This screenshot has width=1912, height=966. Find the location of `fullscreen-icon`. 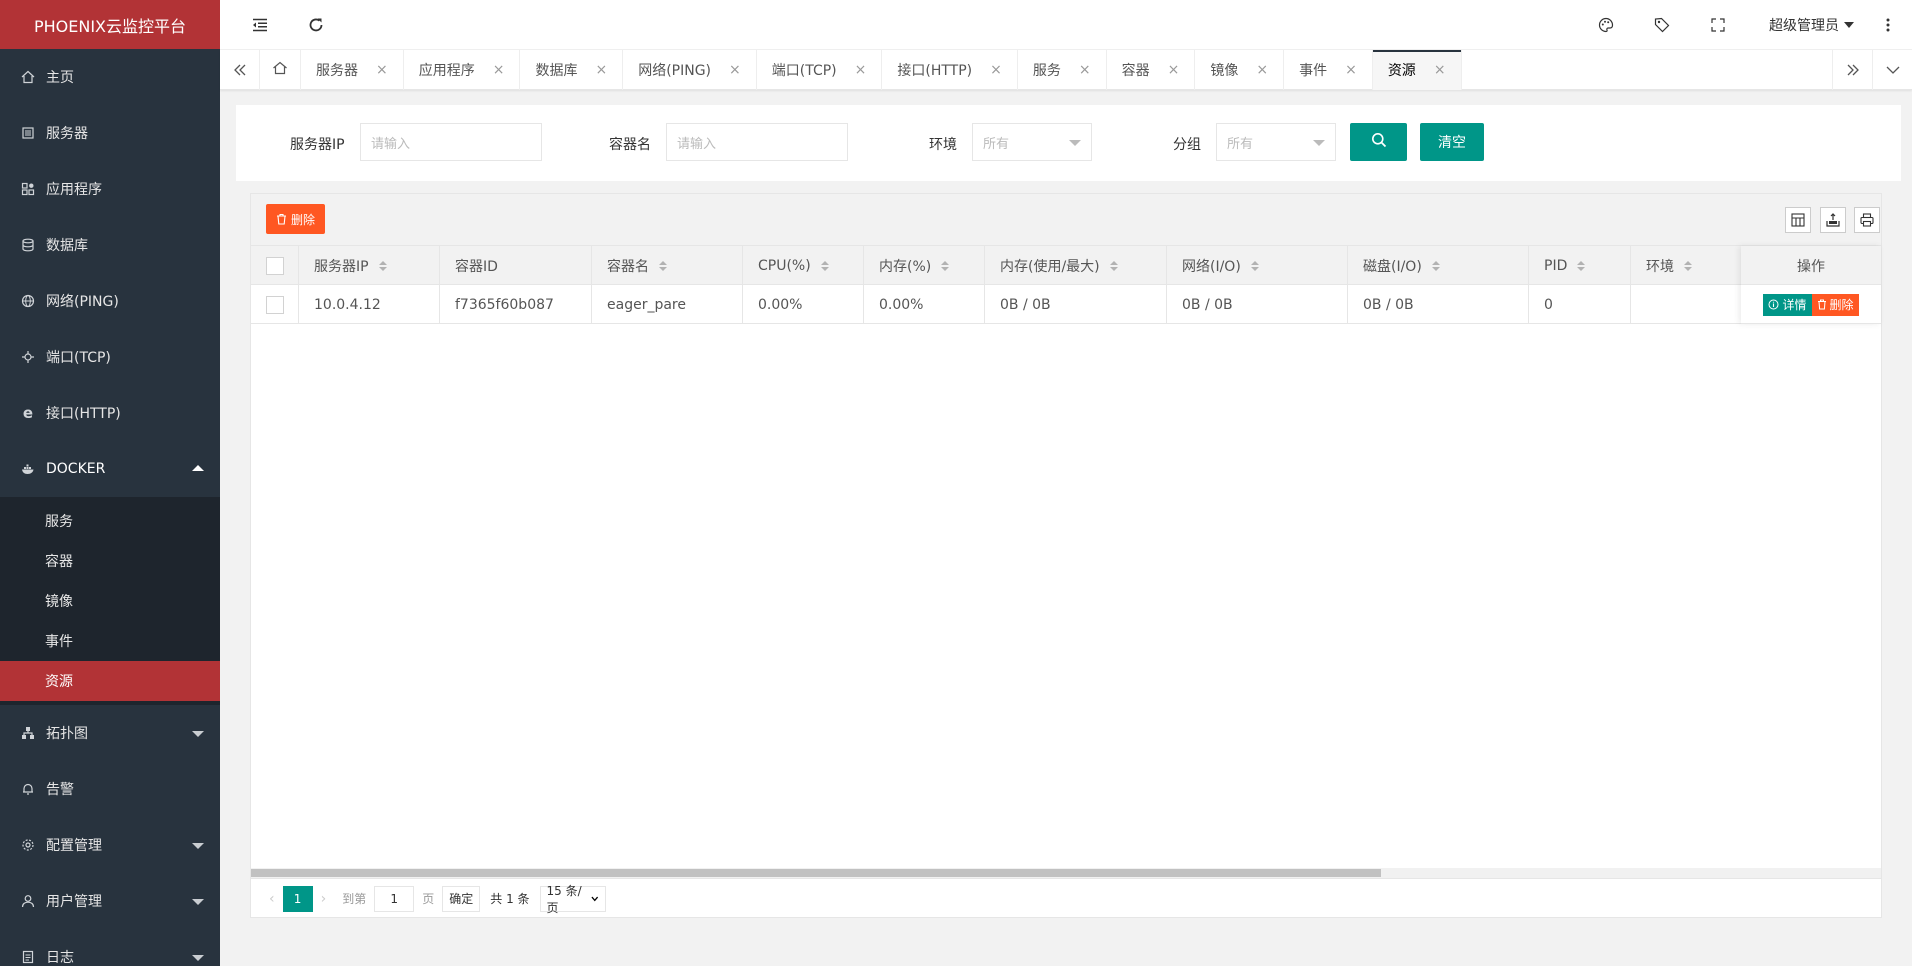

fullscreen-icon is located at coordinates (1718, 25).